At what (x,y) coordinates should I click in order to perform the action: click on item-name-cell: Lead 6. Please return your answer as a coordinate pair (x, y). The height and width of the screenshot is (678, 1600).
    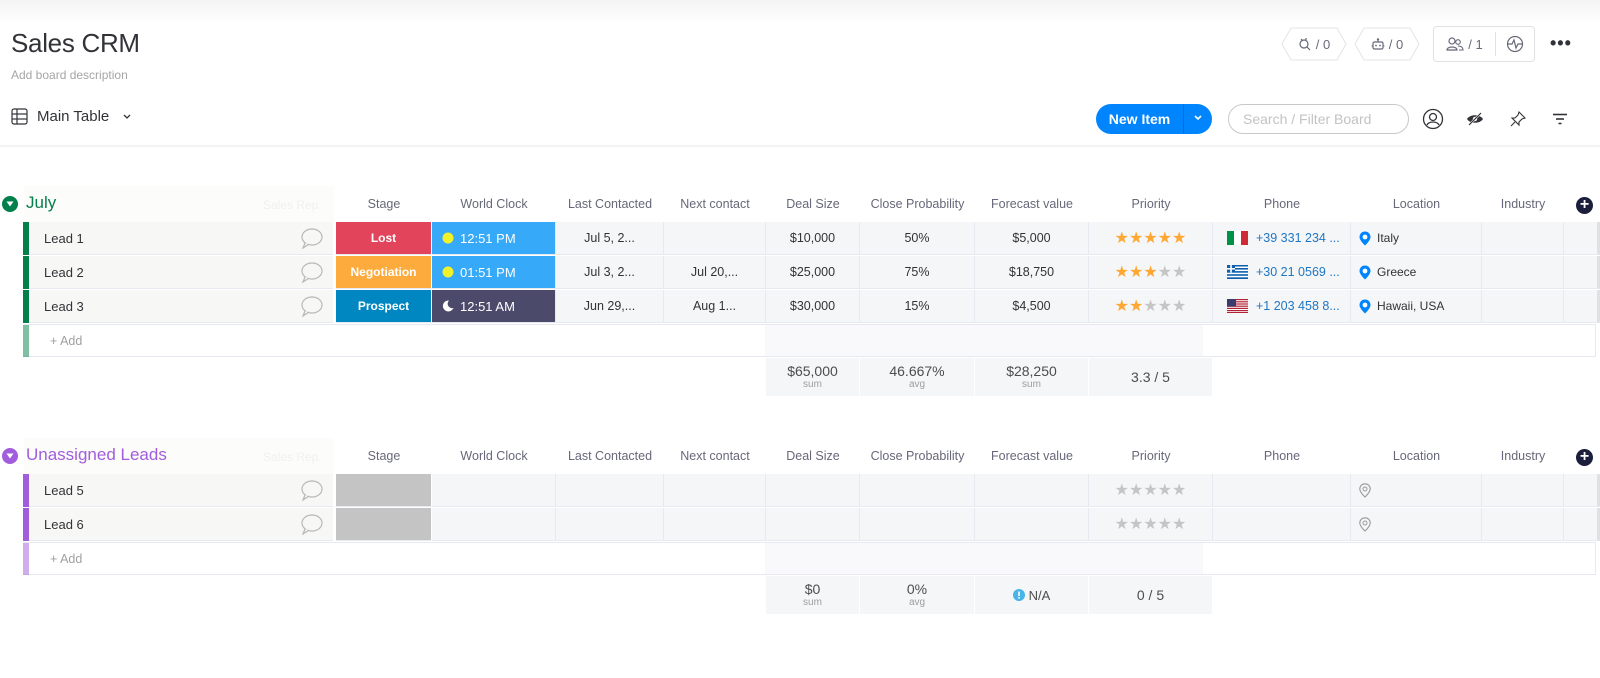
    Looking at the image, I should click on (181, 524).